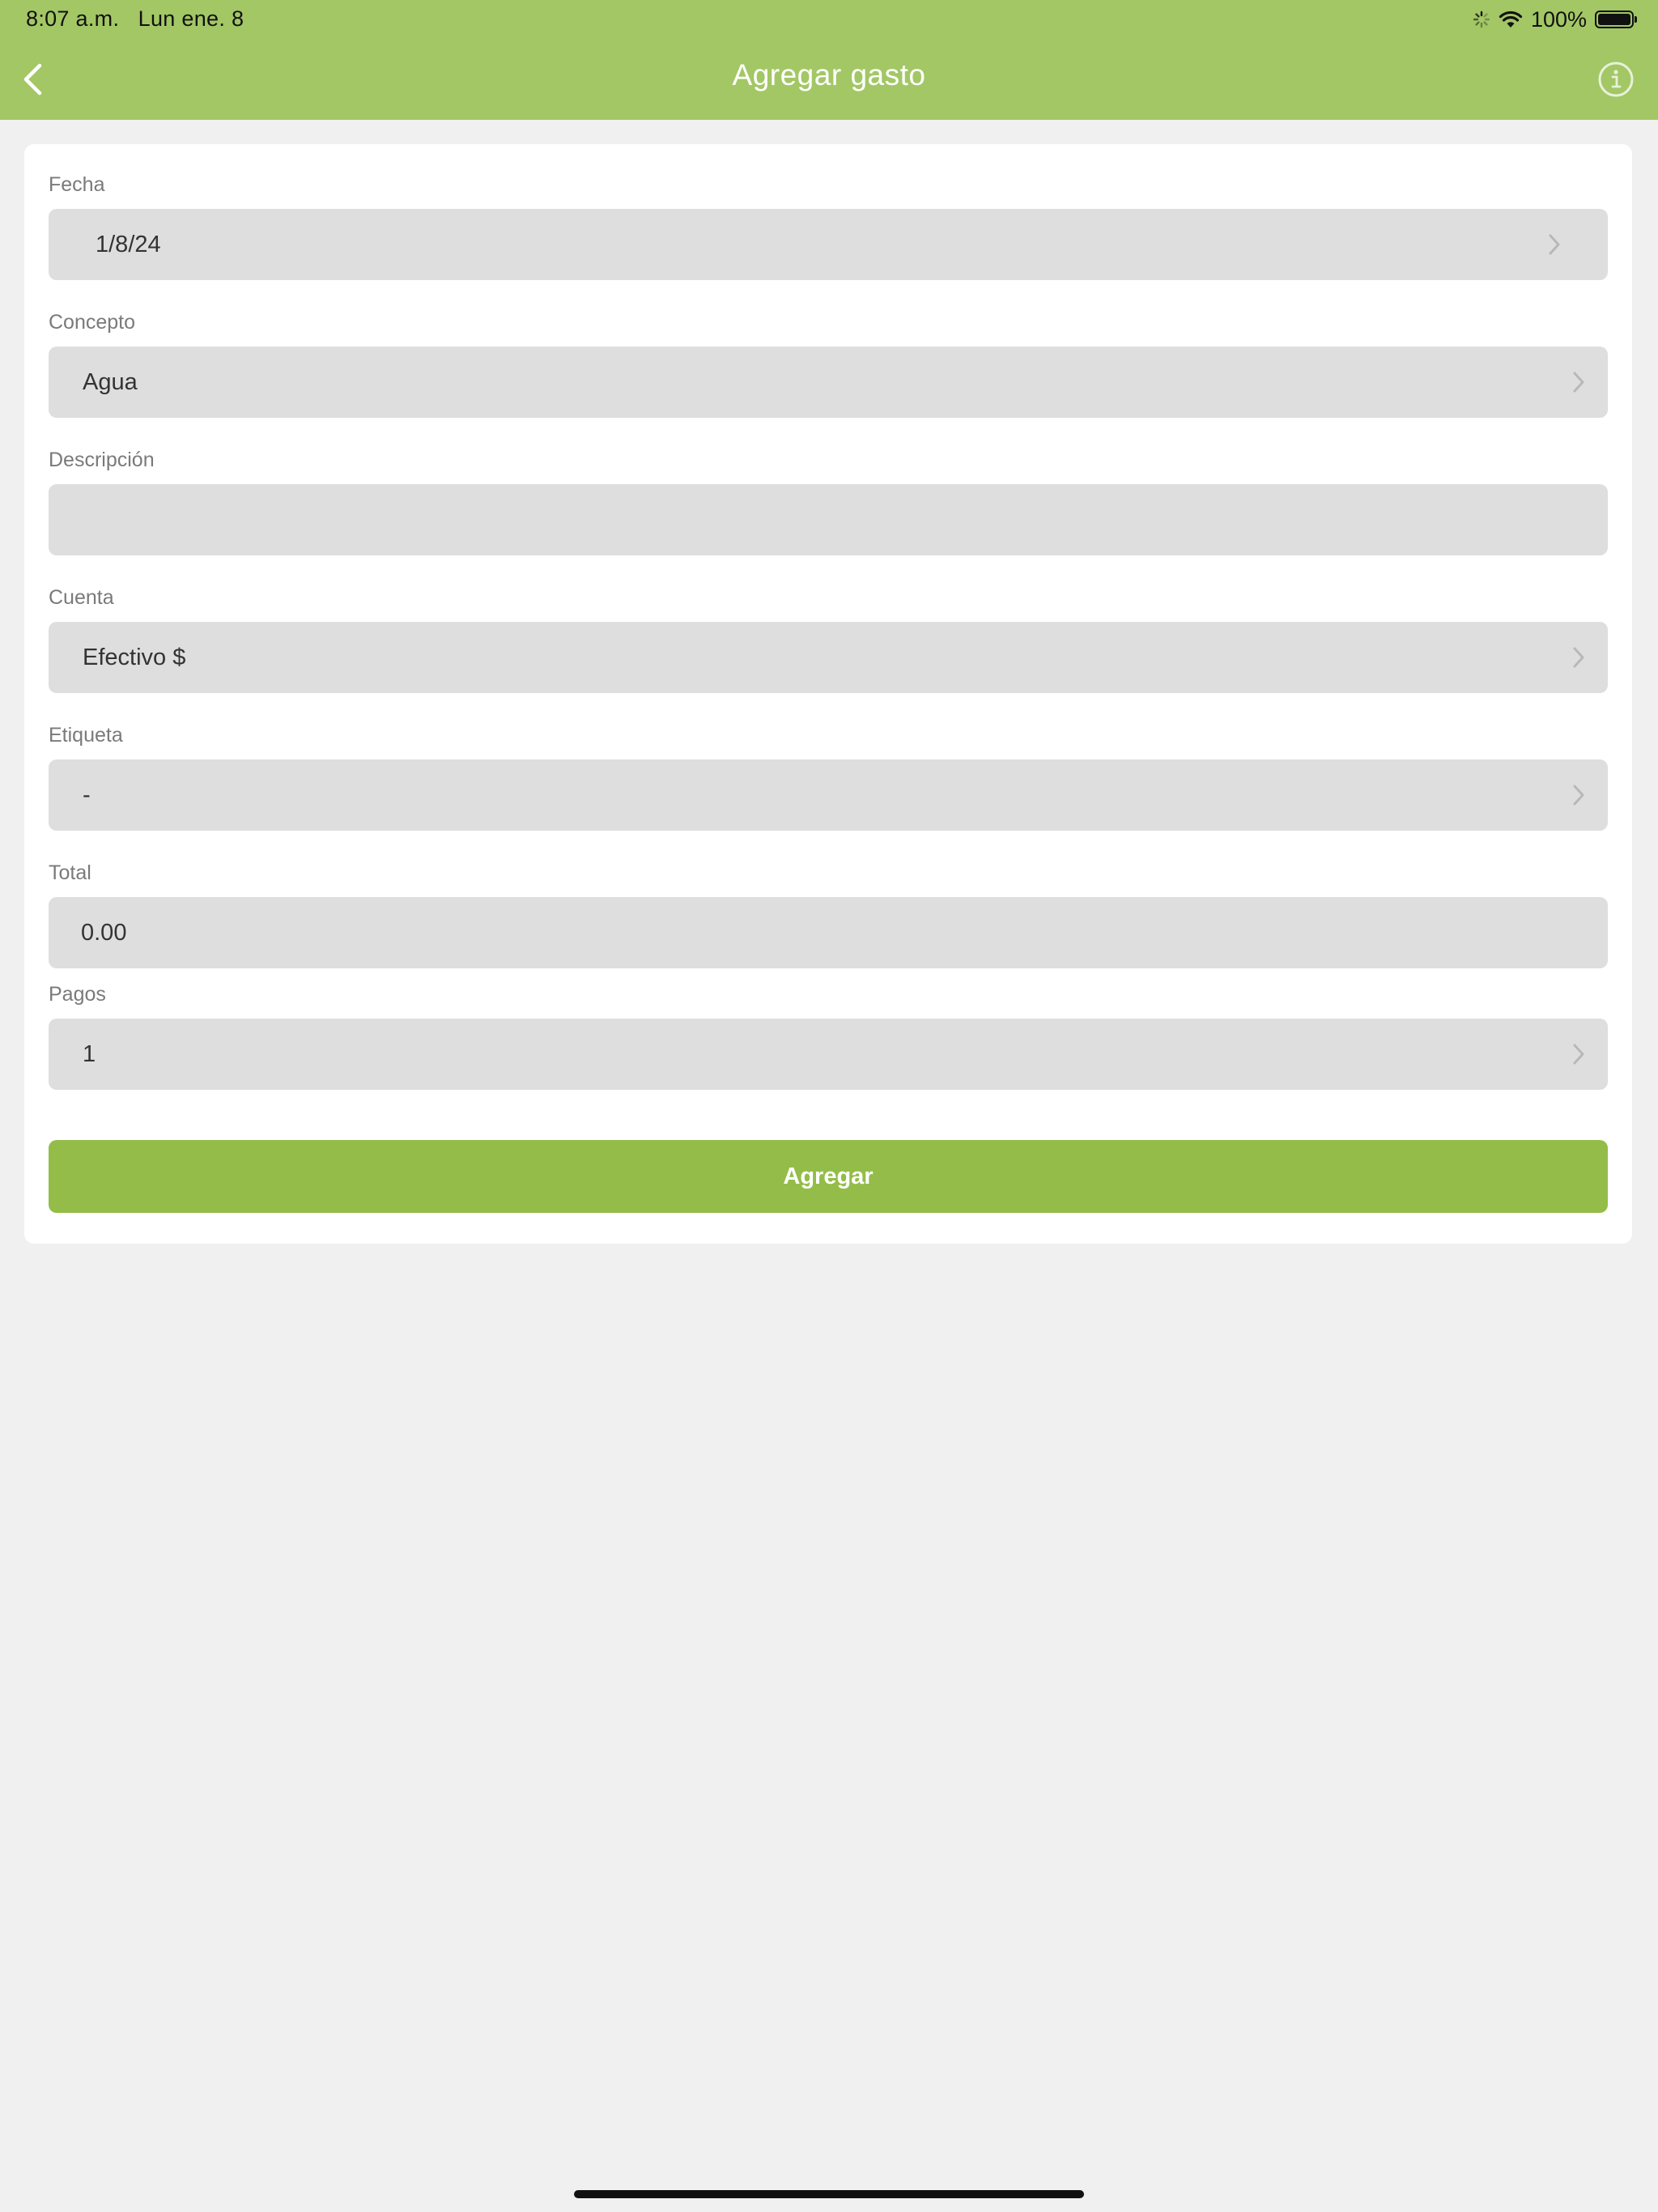  What do you see at coordinates (1511, 19) in the screenshot?
I see `wifi-icon` at bounding box center [1511, 19].